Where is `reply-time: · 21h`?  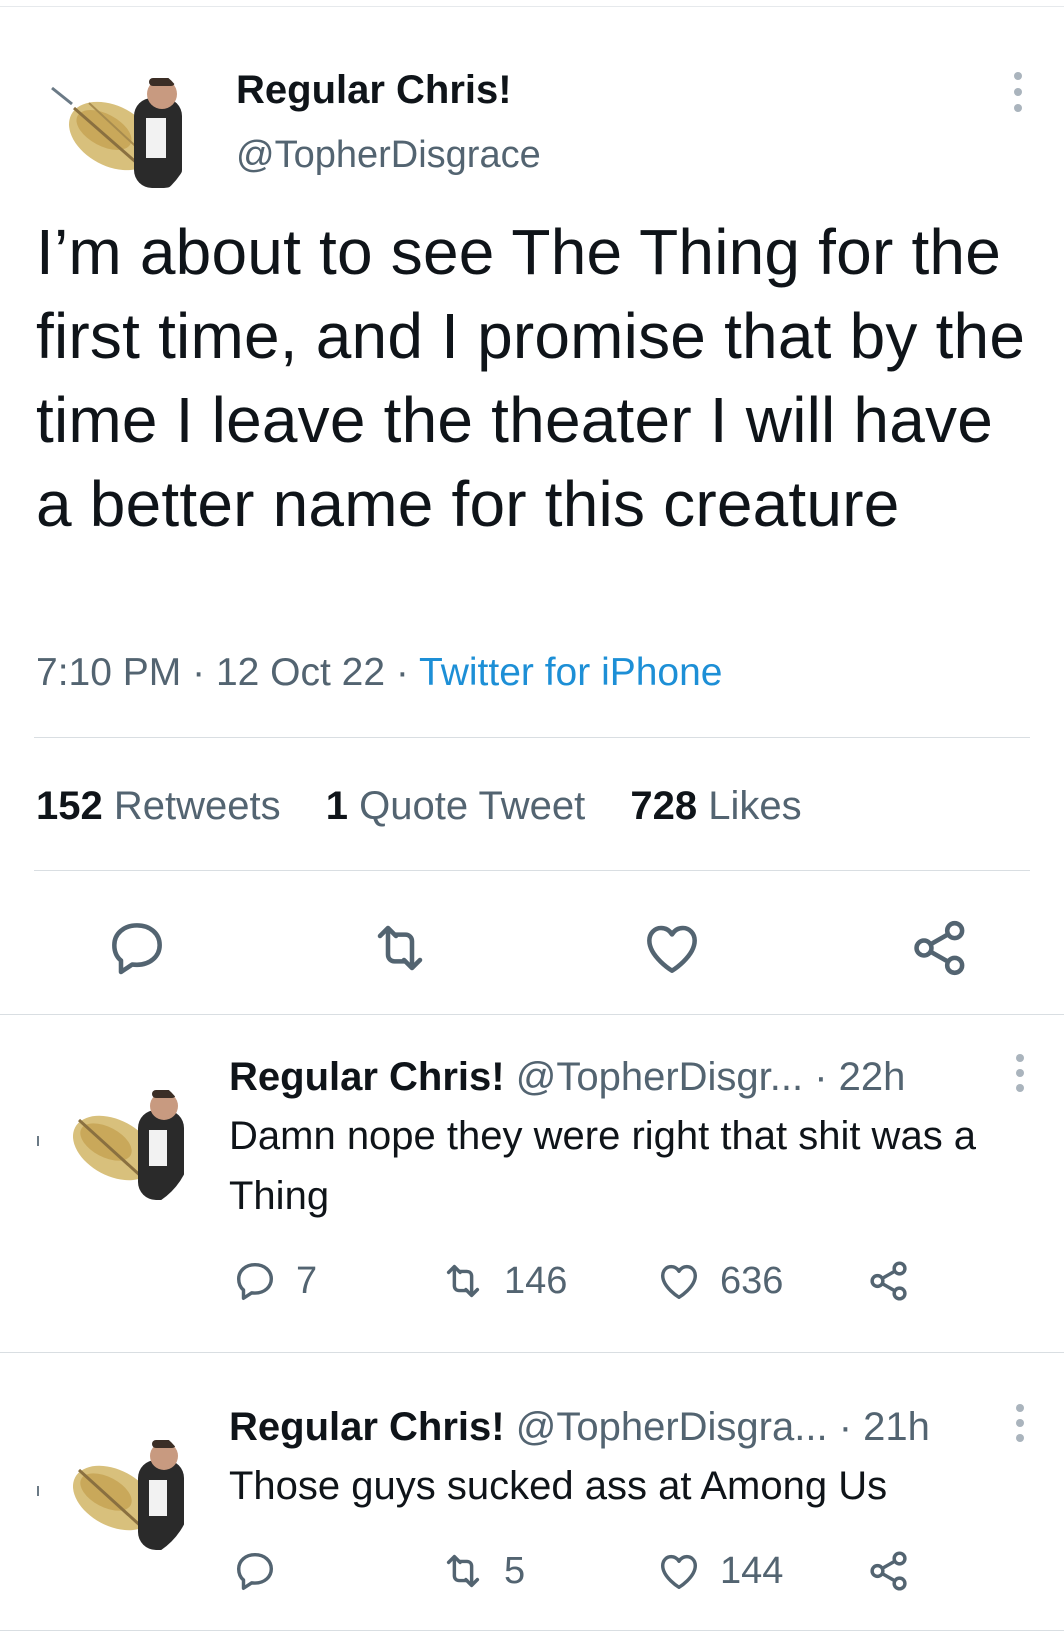 reply-time: · 21h is located at coordinates (884, 1427).